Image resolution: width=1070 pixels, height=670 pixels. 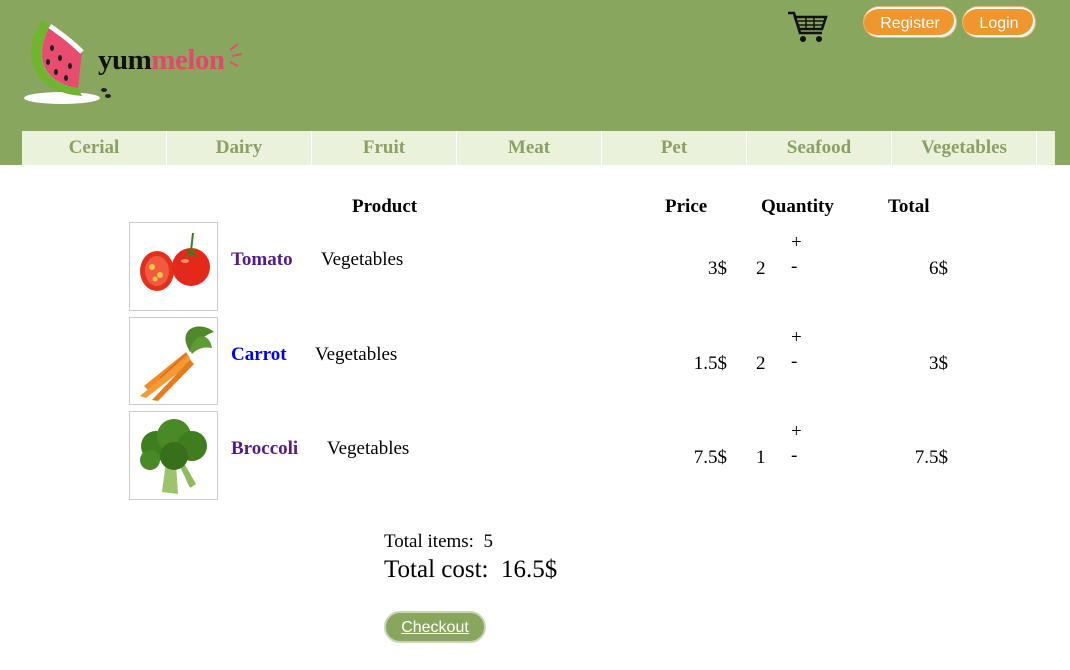 I want to click on logo-text-yum: yum, so click(x=125, y=60).